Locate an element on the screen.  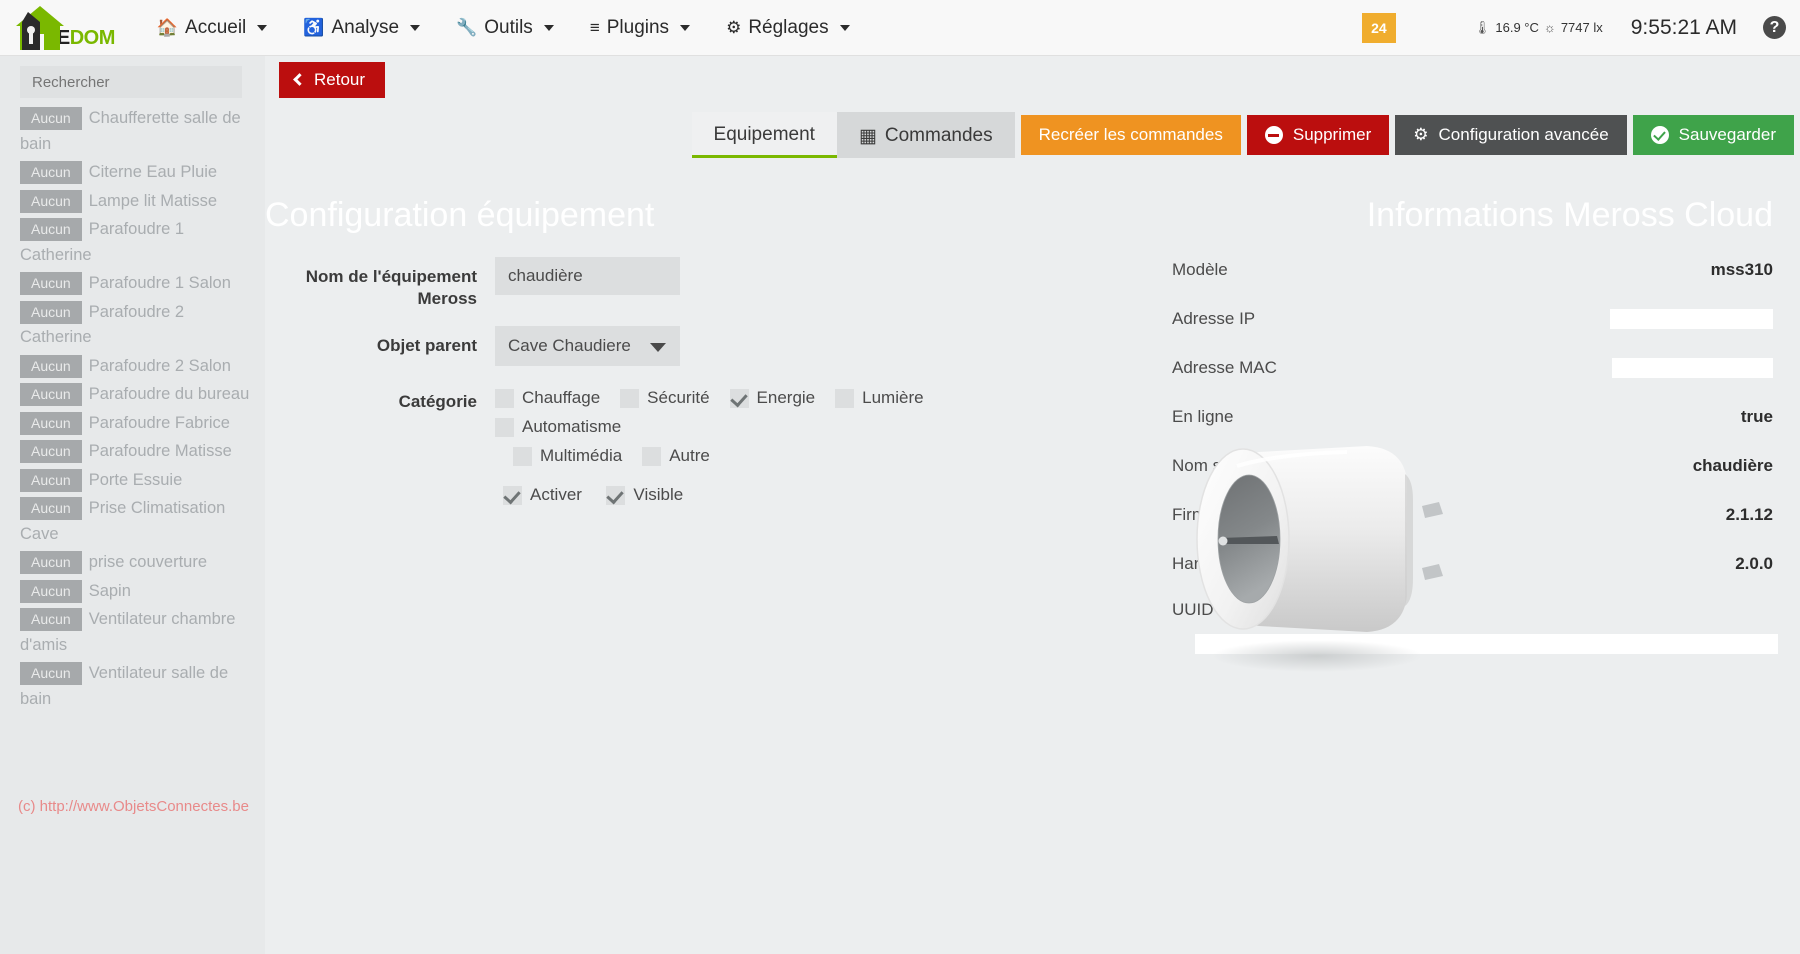
info-row-value: 2.1.12 is located at coordinates (1749, 514).